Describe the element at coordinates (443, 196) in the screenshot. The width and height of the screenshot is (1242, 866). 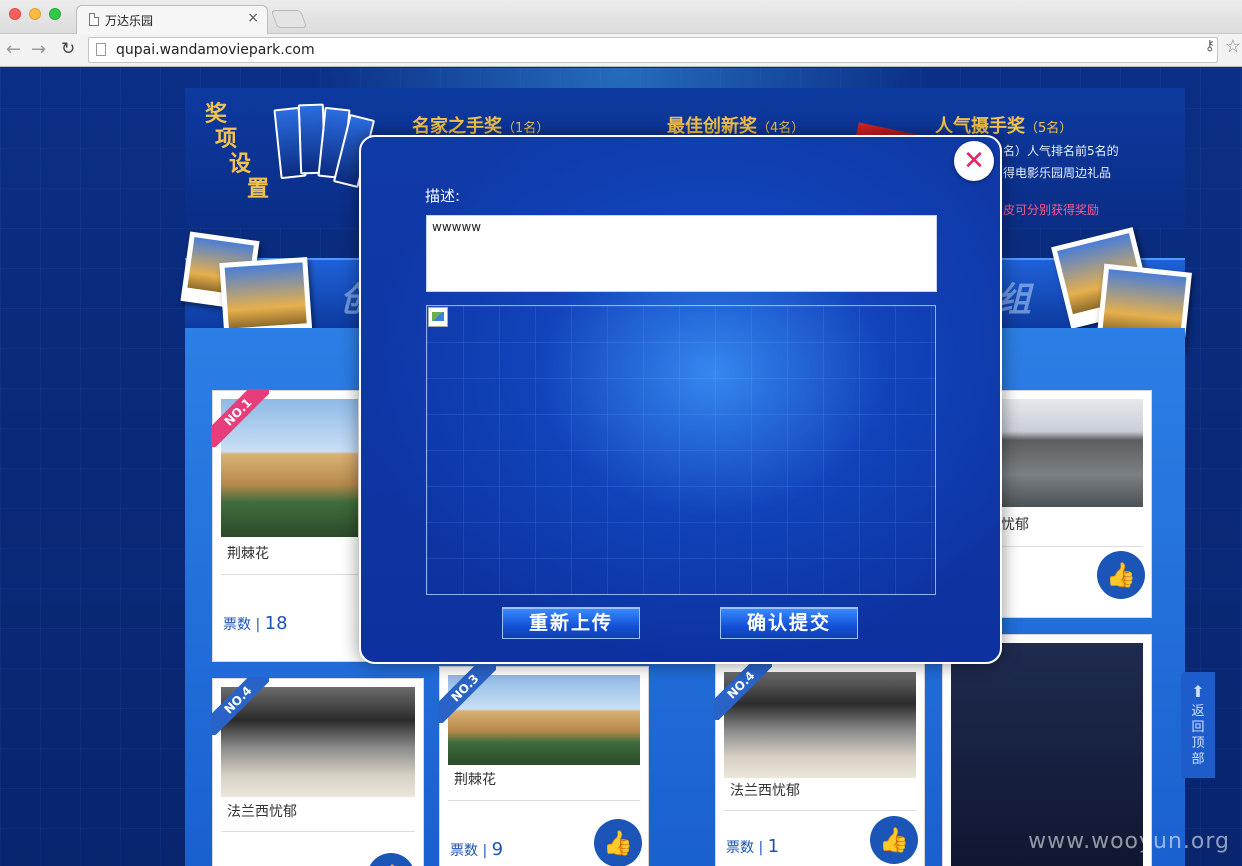
I see `description-label: 描述:` at that location.